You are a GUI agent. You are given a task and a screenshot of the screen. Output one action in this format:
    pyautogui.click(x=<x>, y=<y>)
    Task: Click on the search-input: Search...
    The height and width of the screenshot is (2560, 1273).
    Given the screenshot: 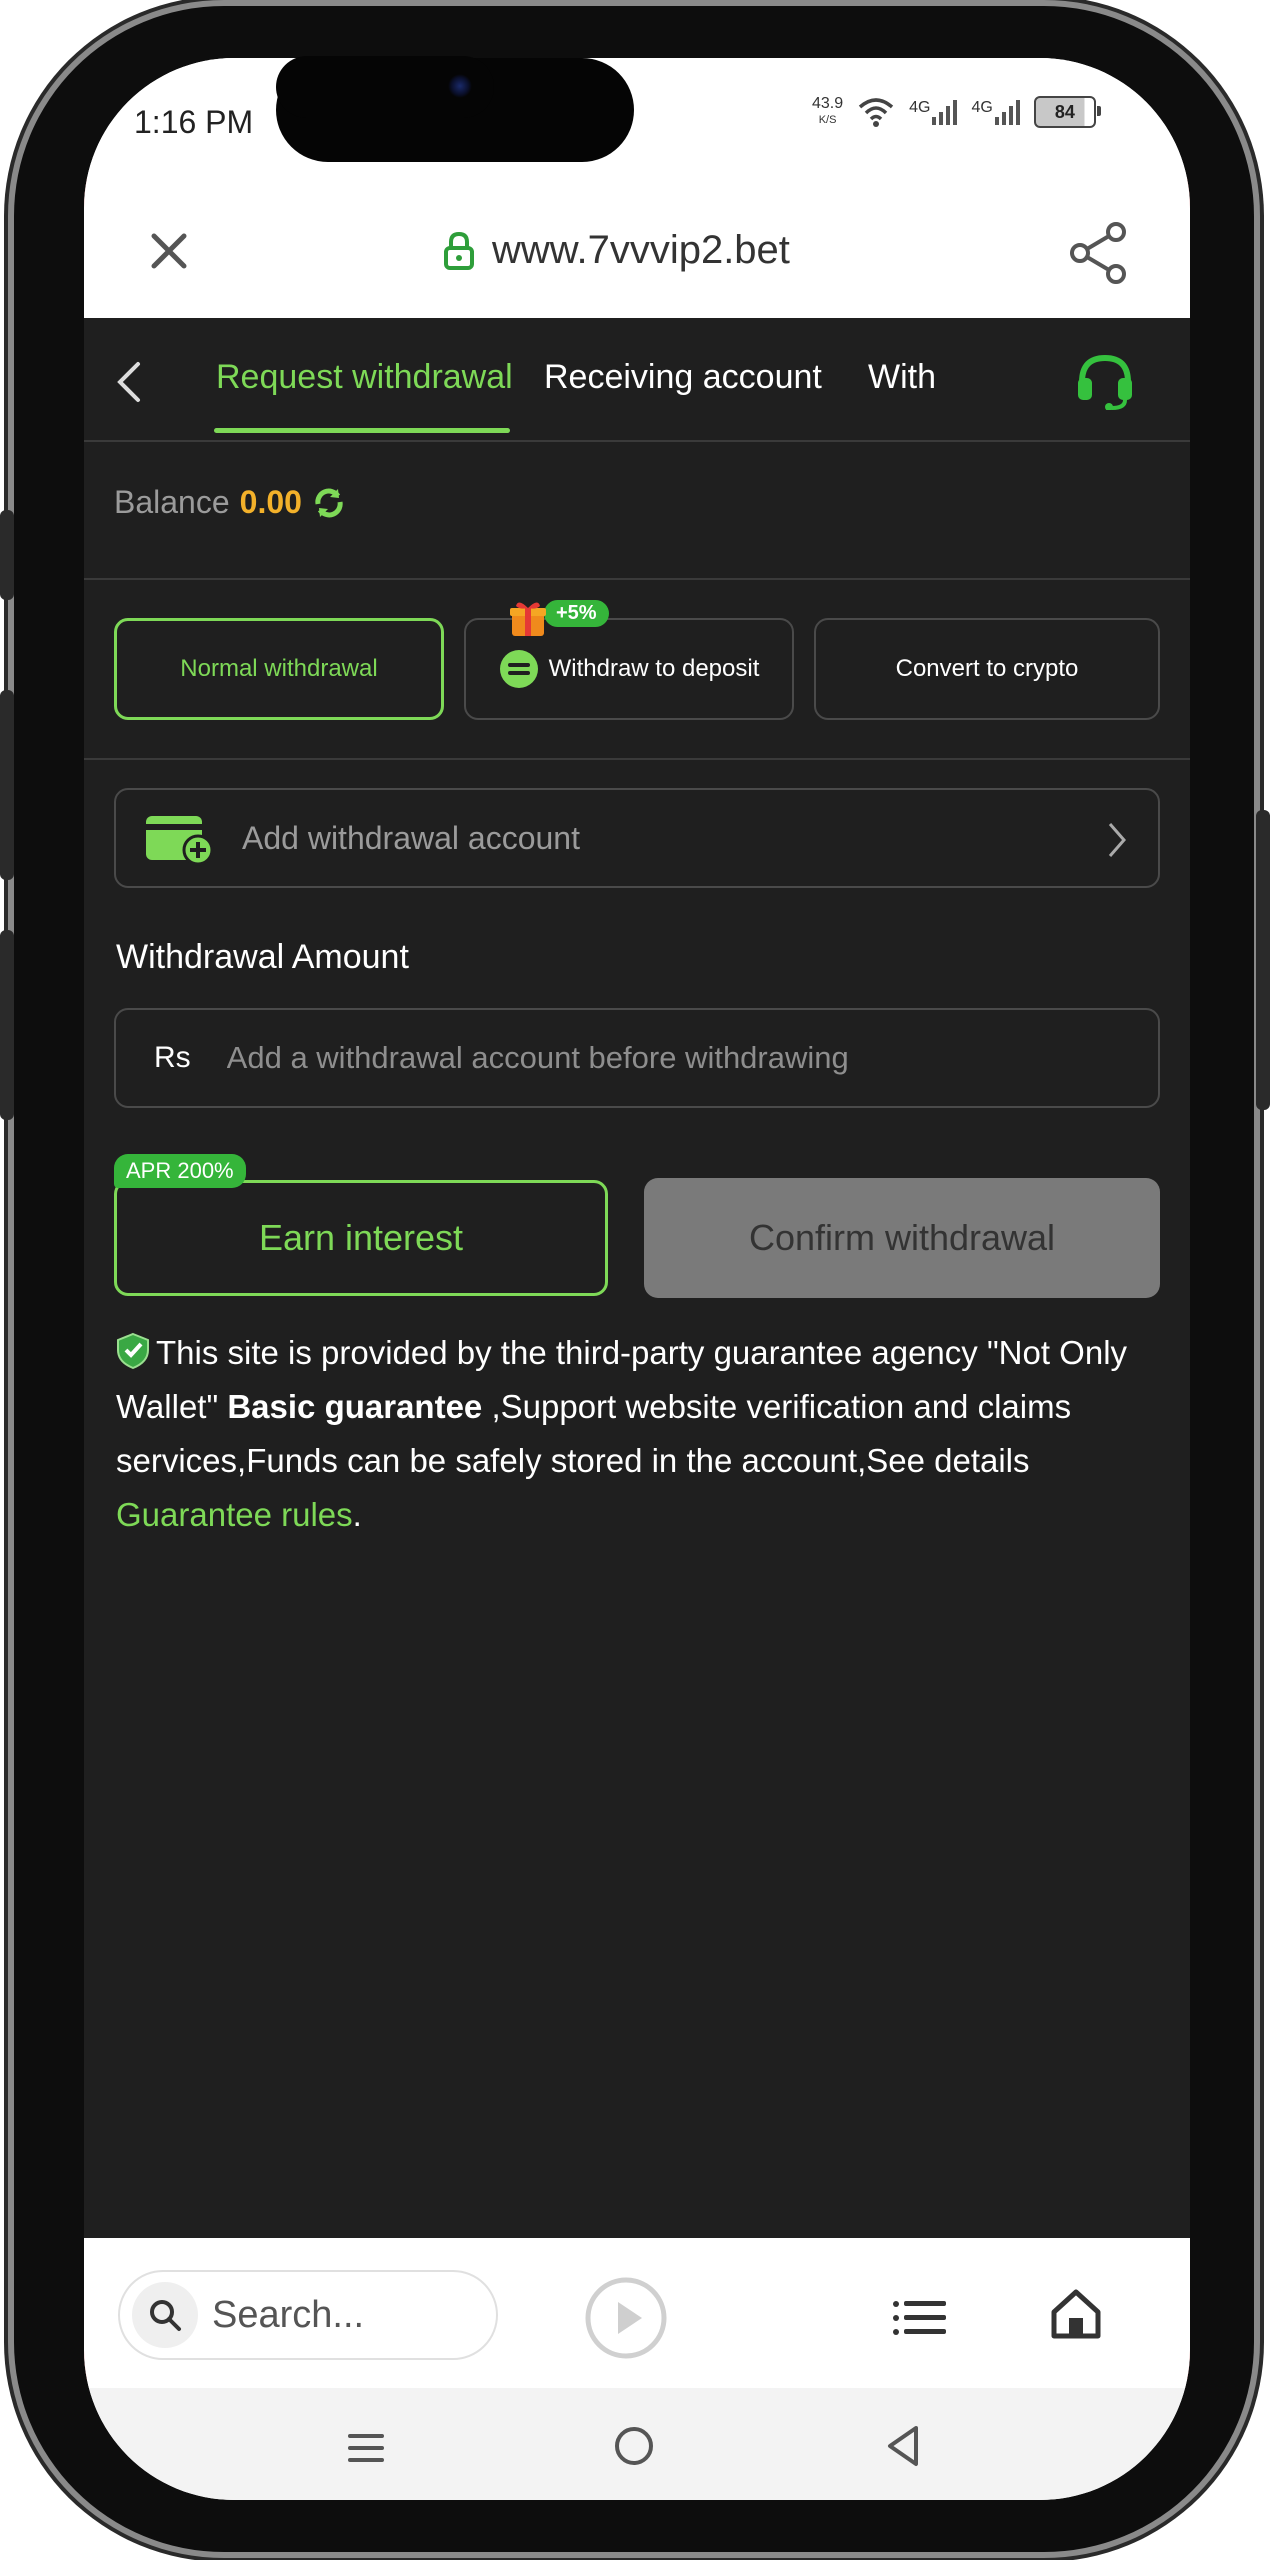 What is the action you would take?
    pyautogui.click(x=308, y=2315)
    